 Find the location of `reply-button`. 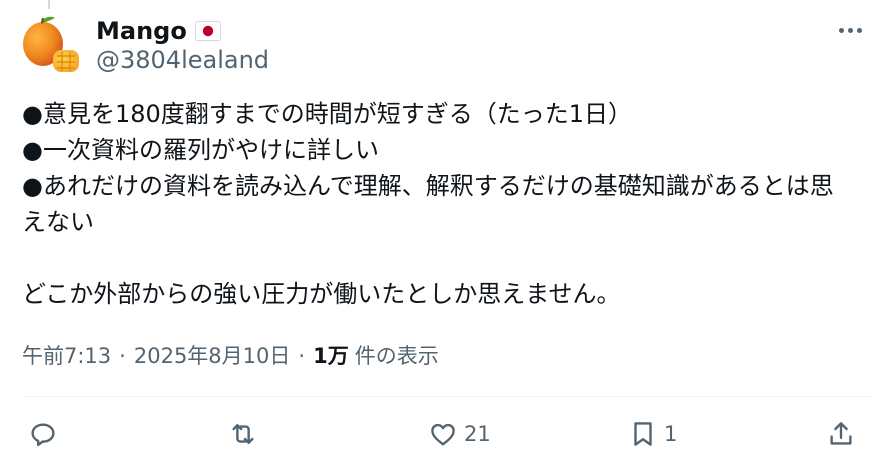

reply-button is located at coordinates (43, 434).